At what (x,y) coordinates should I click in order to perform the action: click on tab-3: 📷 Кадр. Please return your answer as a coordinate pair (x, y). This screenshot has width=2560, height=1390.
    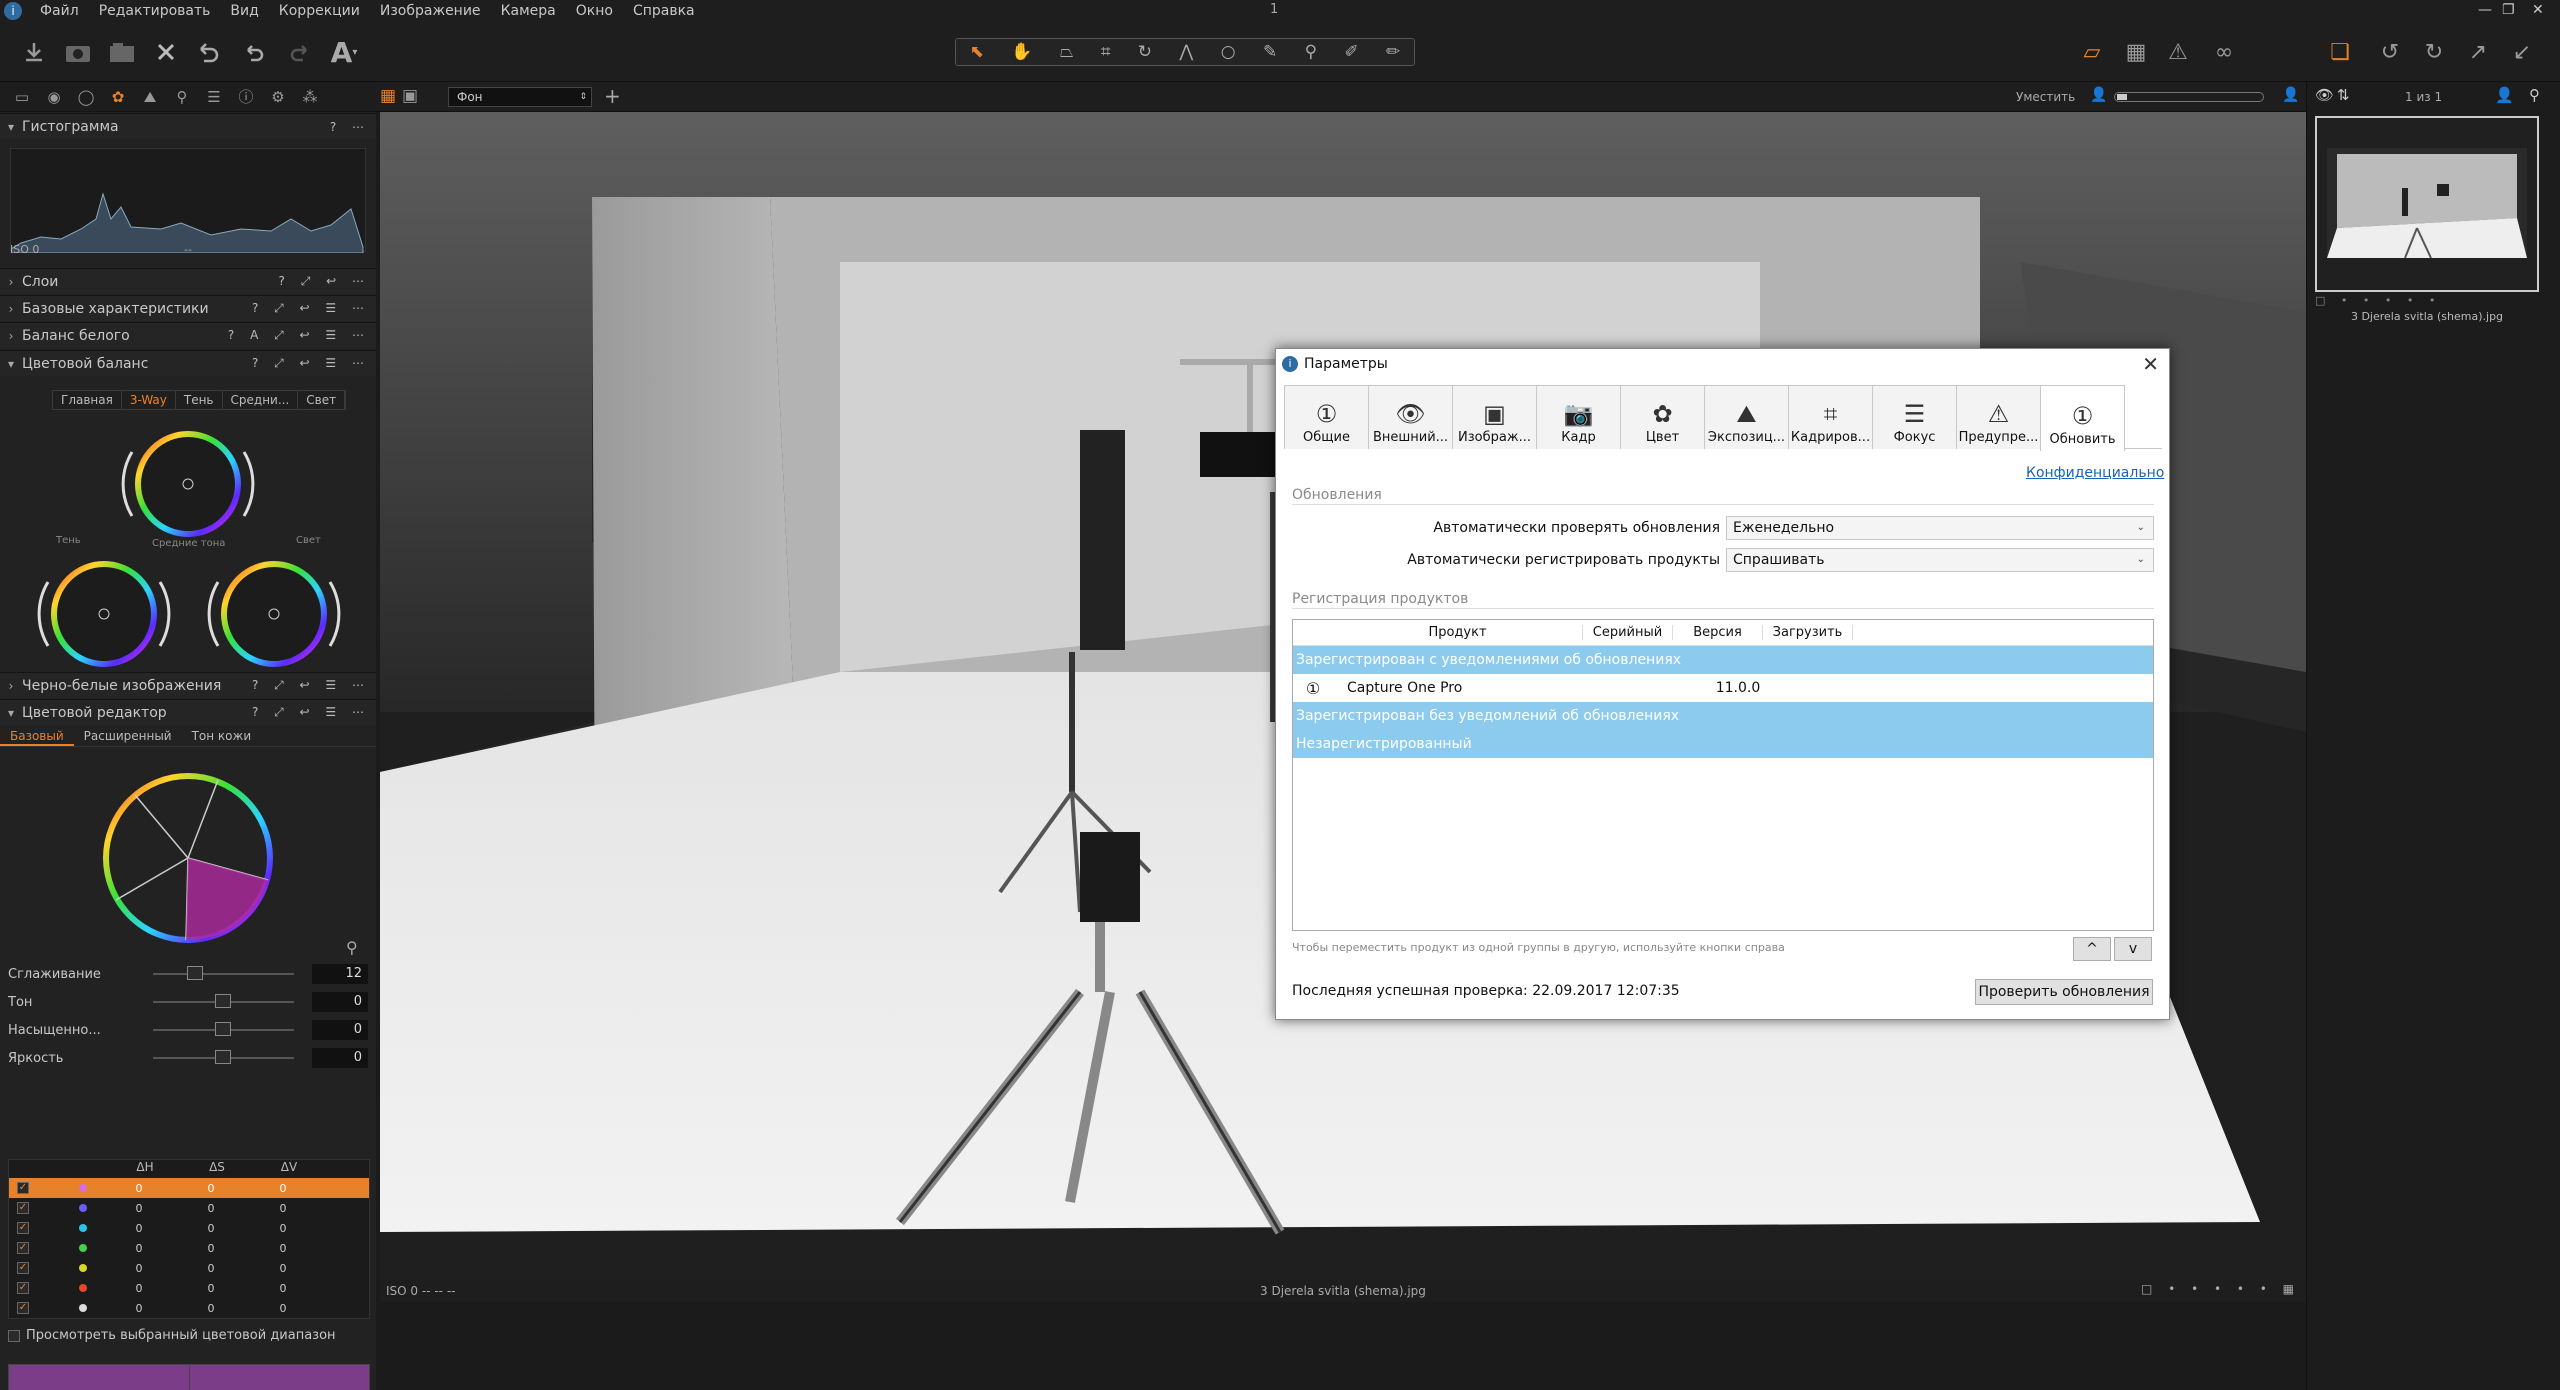
    Looking at the image, I should click on (1578, 417).